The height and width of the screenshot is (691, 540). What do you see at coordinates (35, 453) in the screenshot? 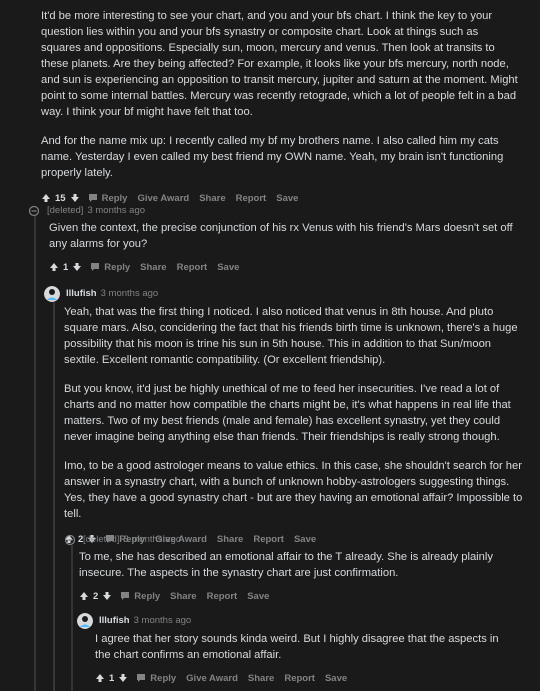
I see `thread-line` at bounding box center [35, 453].